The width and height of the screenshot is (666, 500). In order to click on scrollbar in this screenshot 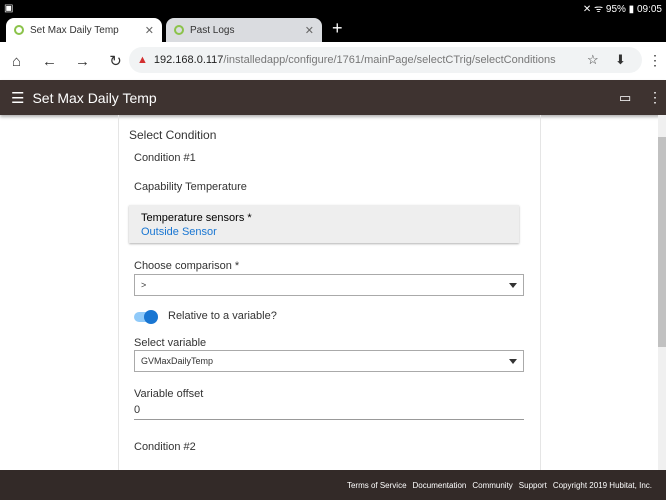, I will do `click(662, 292)`.